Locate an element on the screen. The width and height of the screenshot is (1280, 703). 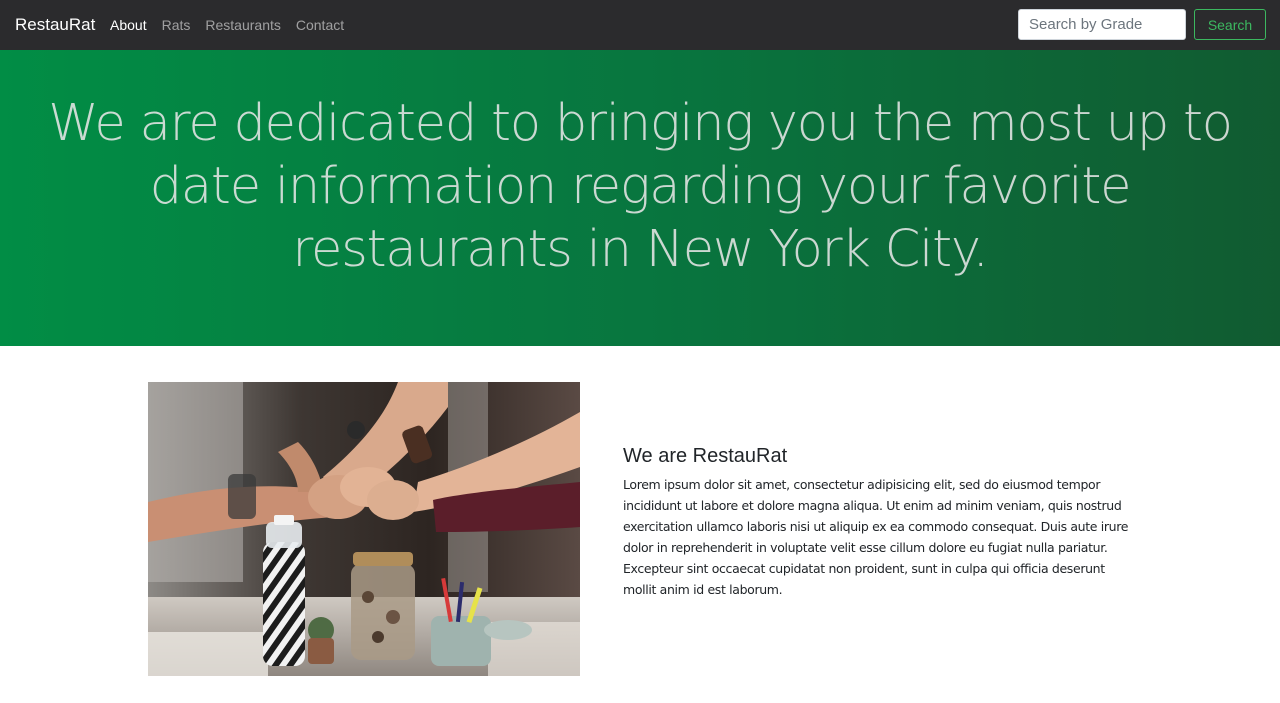
team-photo is located at coordinates (364, 529).